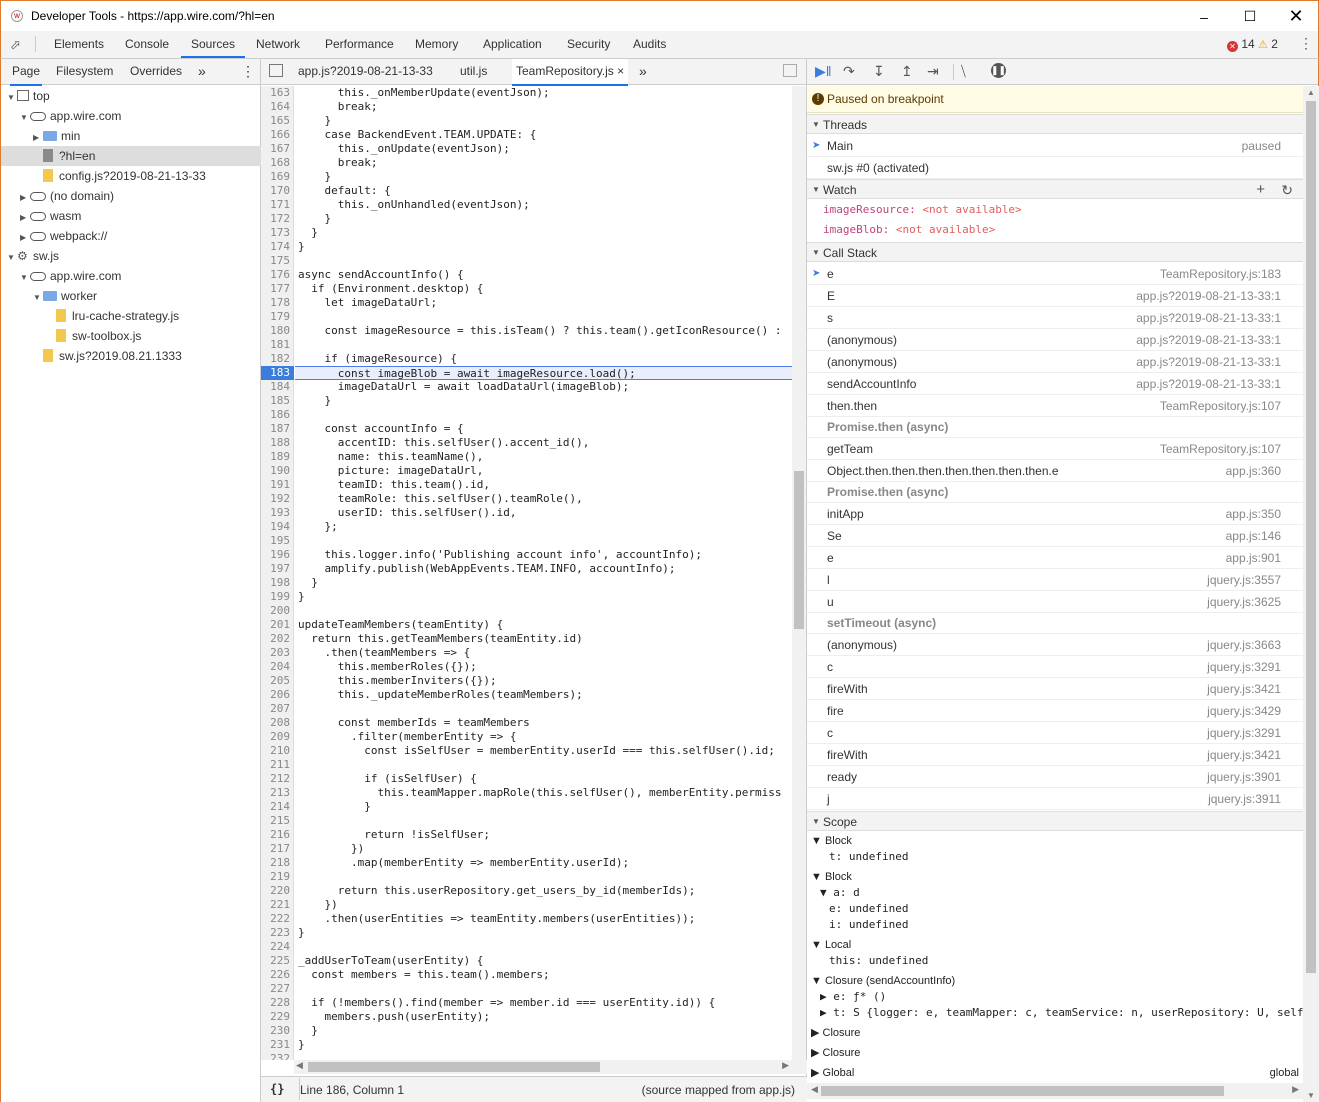 The height and width of the screenshot is (1102, 1319). I want to click on frame-location: jquery.js:3911, so click(1244, 799).